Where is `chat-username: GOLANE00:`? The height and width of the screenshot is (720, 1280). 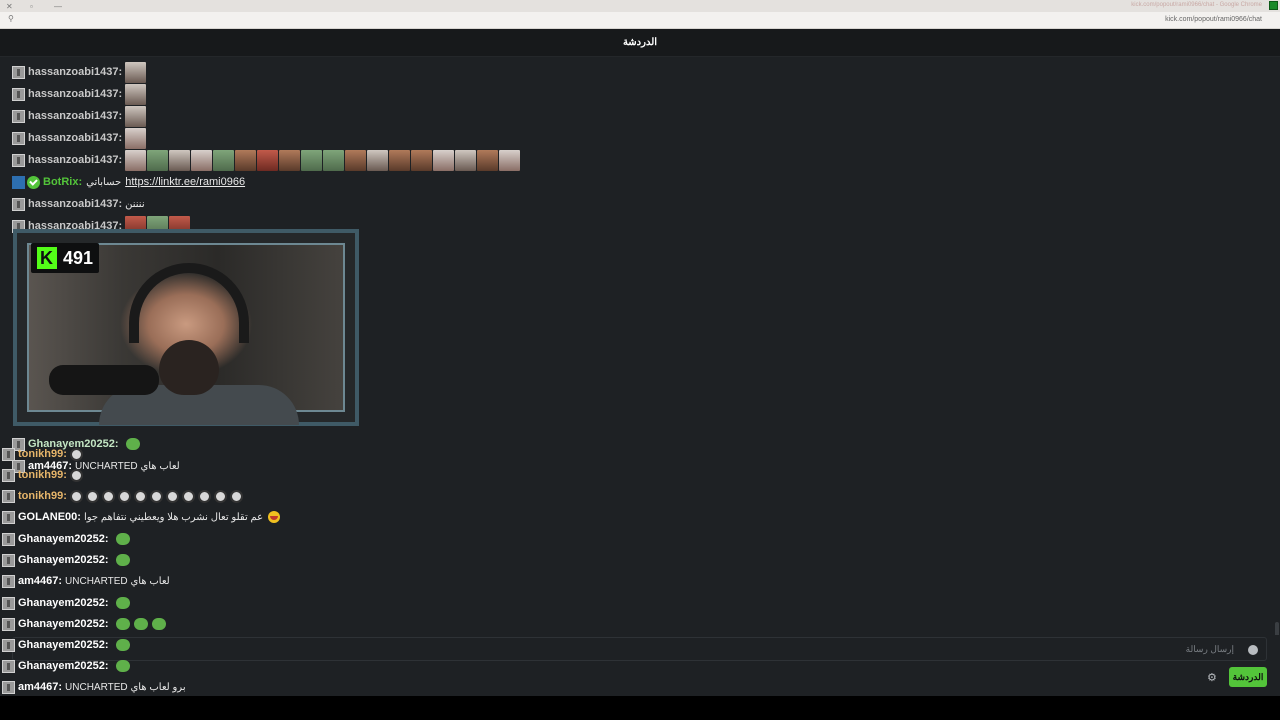
chat-username: GOLANE00: is located at coordinates (49, 517).